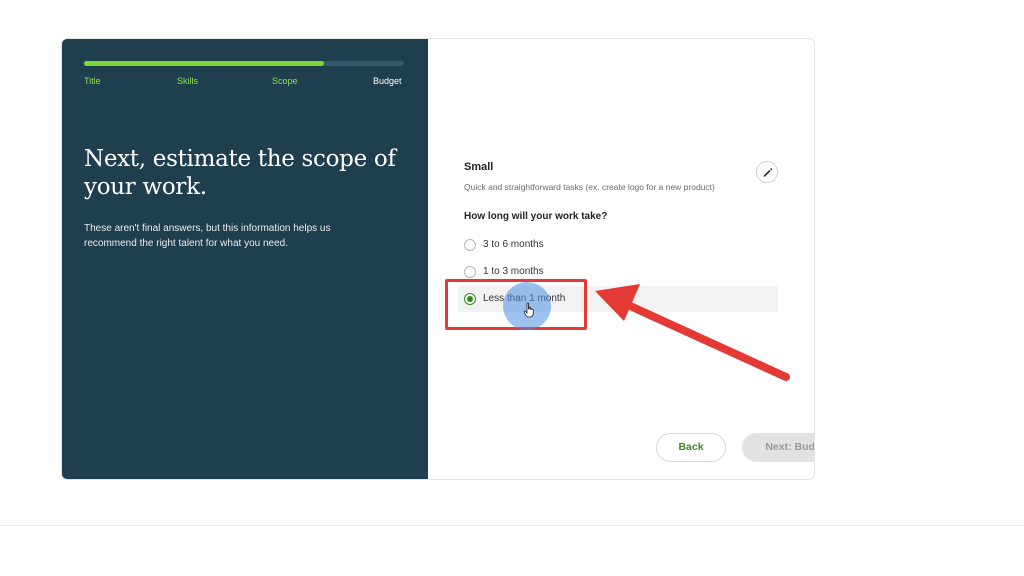 The height and width of the screenshot is (576, 1024). What do you see at coordinates (536, 216) in the screenshot?
I see `duration-question: How long will your work take?` at bounding box center [536, 216].